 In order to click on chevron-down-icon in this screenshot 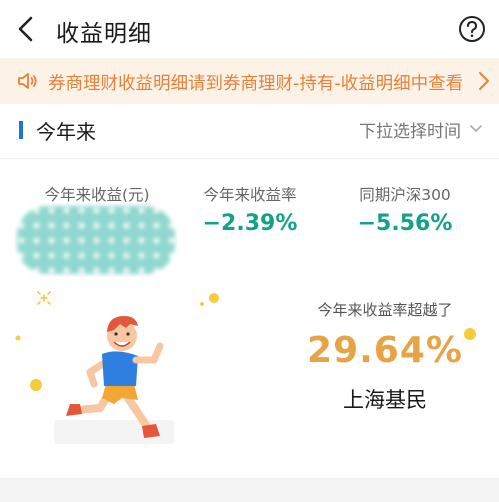, I will do `click(476, 128)`.